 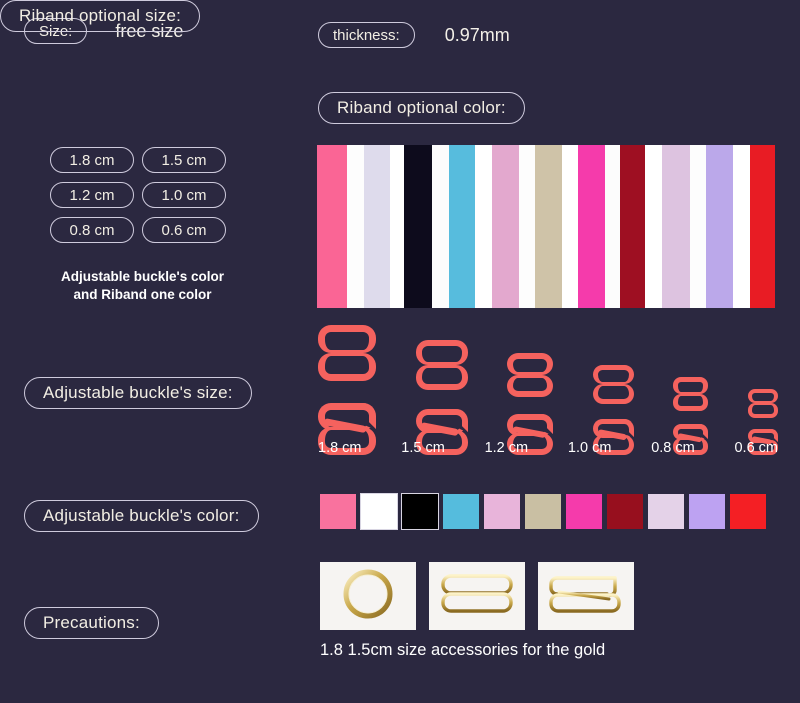 What do you see at coordinates (589, 448) in the screenshot?
I see `buckle-size-label: 1.0 cm` at bounding box center [589, 448].